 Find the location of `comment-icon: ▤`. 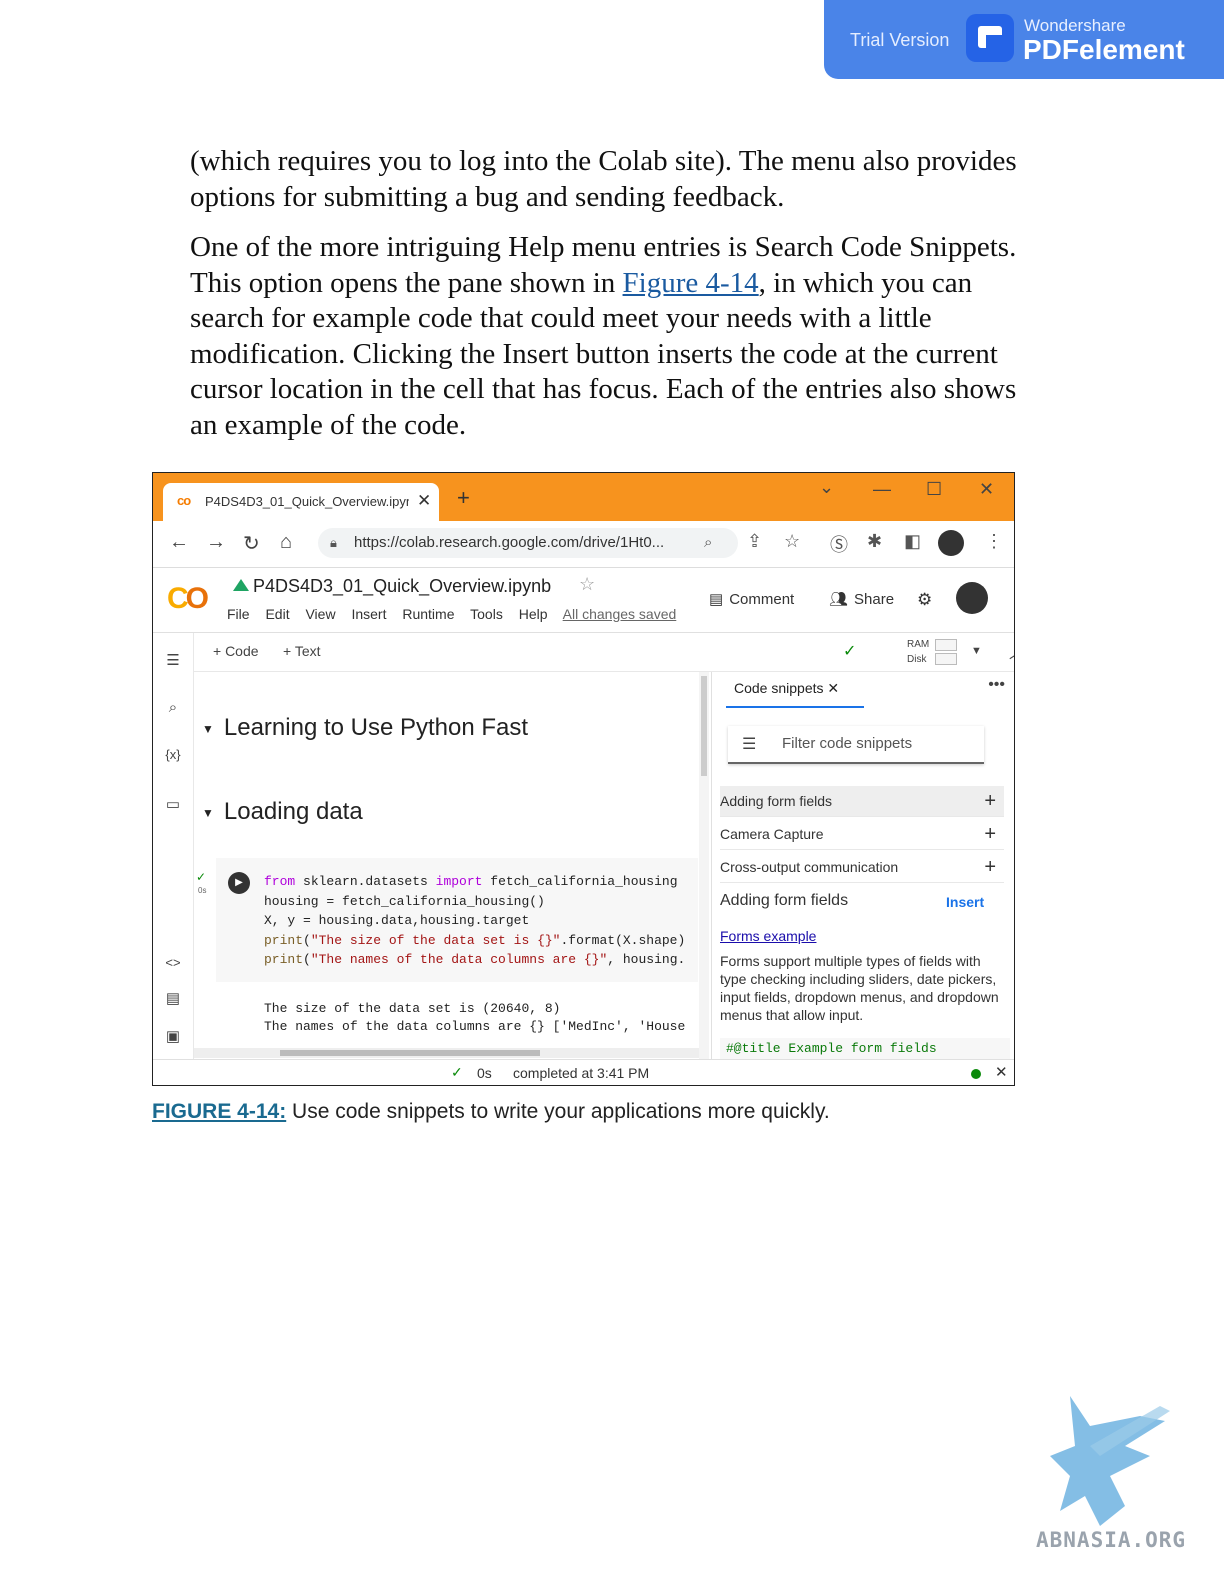

comment-icon: ▤ is located at coordinates (716, 599).